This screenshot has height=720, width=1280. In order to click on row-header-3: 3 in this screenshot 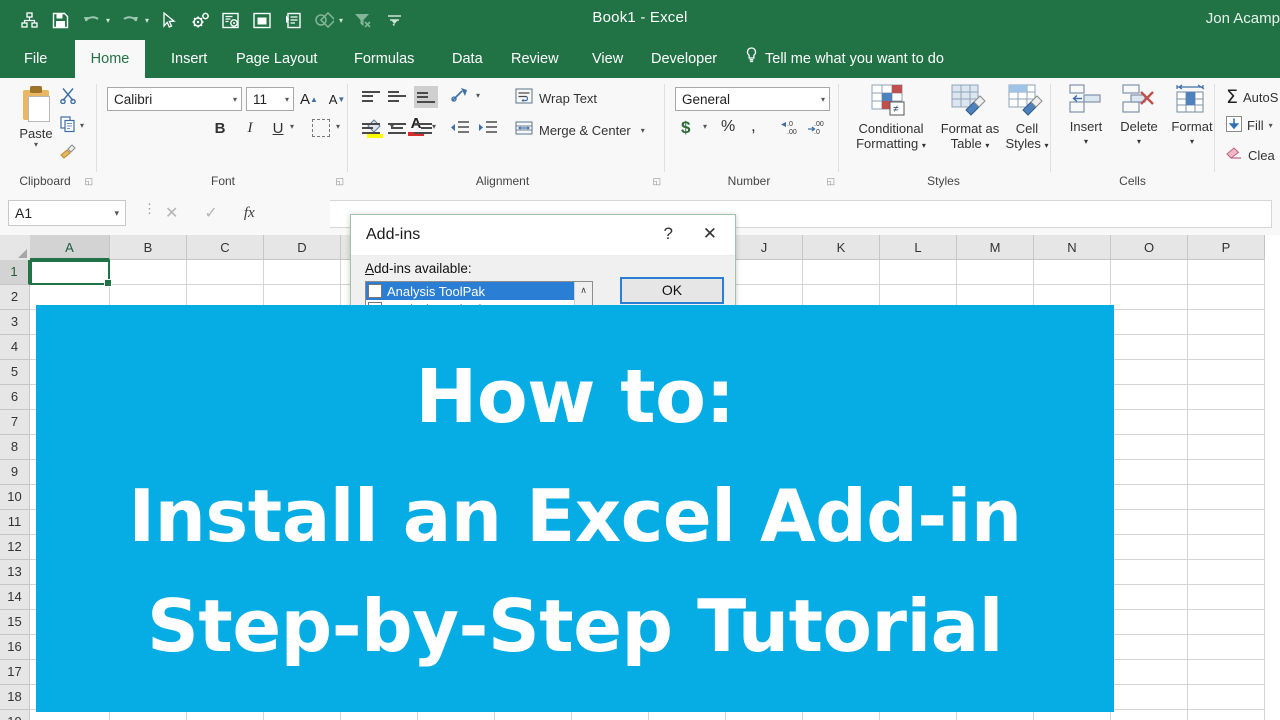, I will do `click(15, 322)`.